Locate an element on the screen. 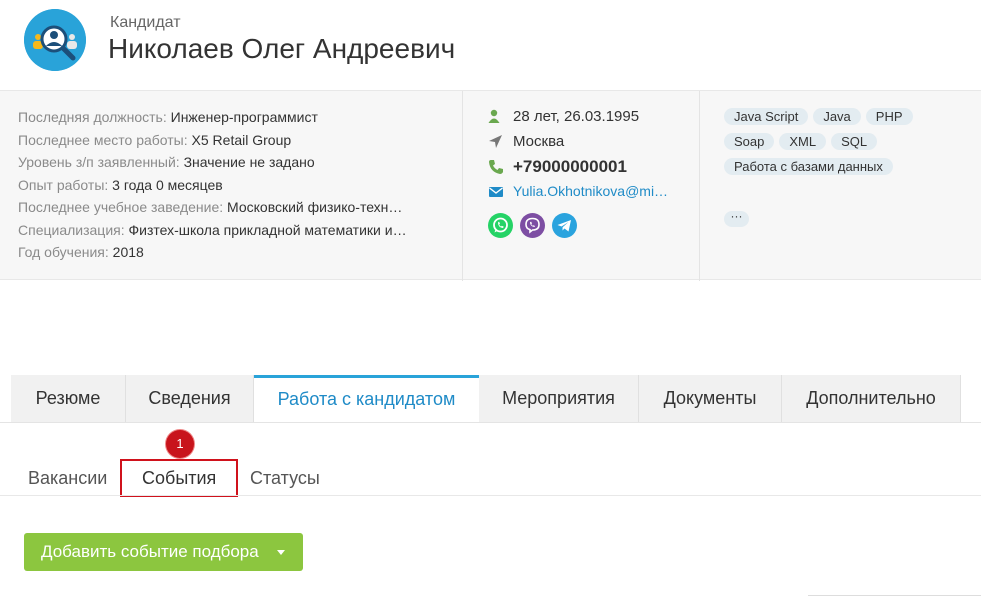 The width and height of the screenshot is (981, 597). highlight-frame is located at coordinates (179, 478).